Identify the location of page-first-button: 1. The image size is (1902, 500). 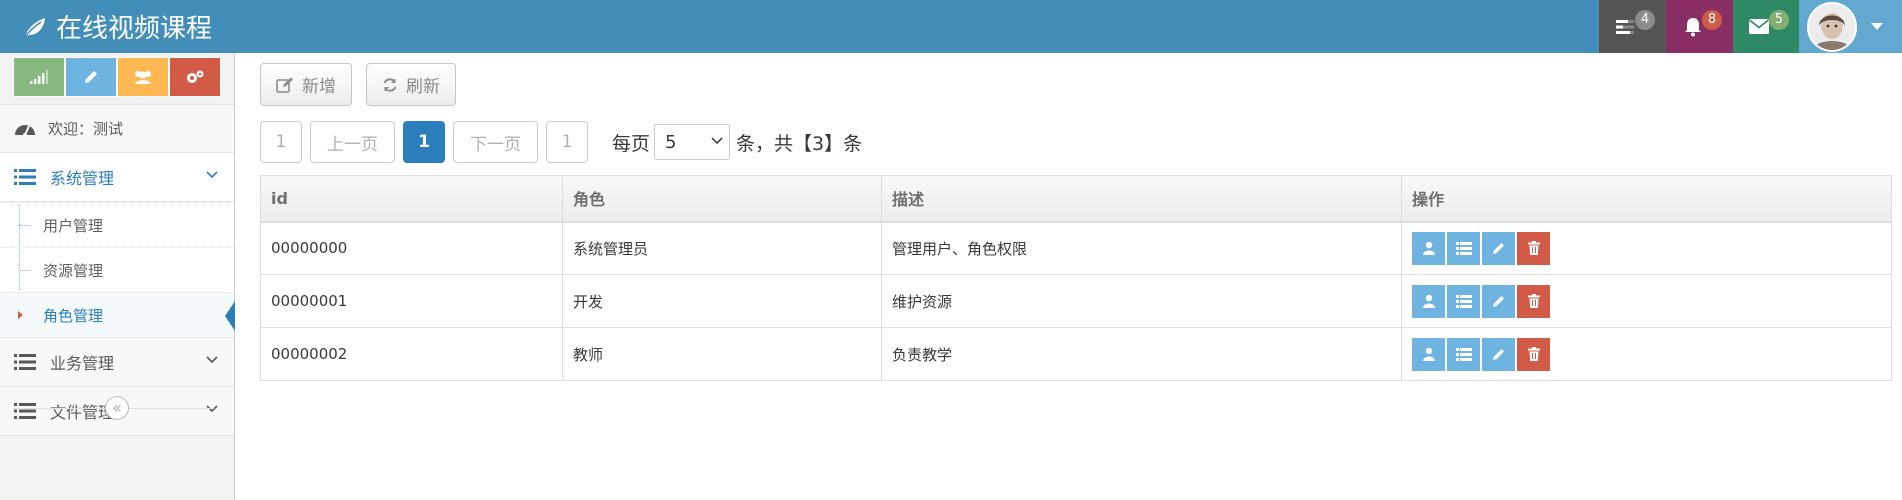
(281, 142).